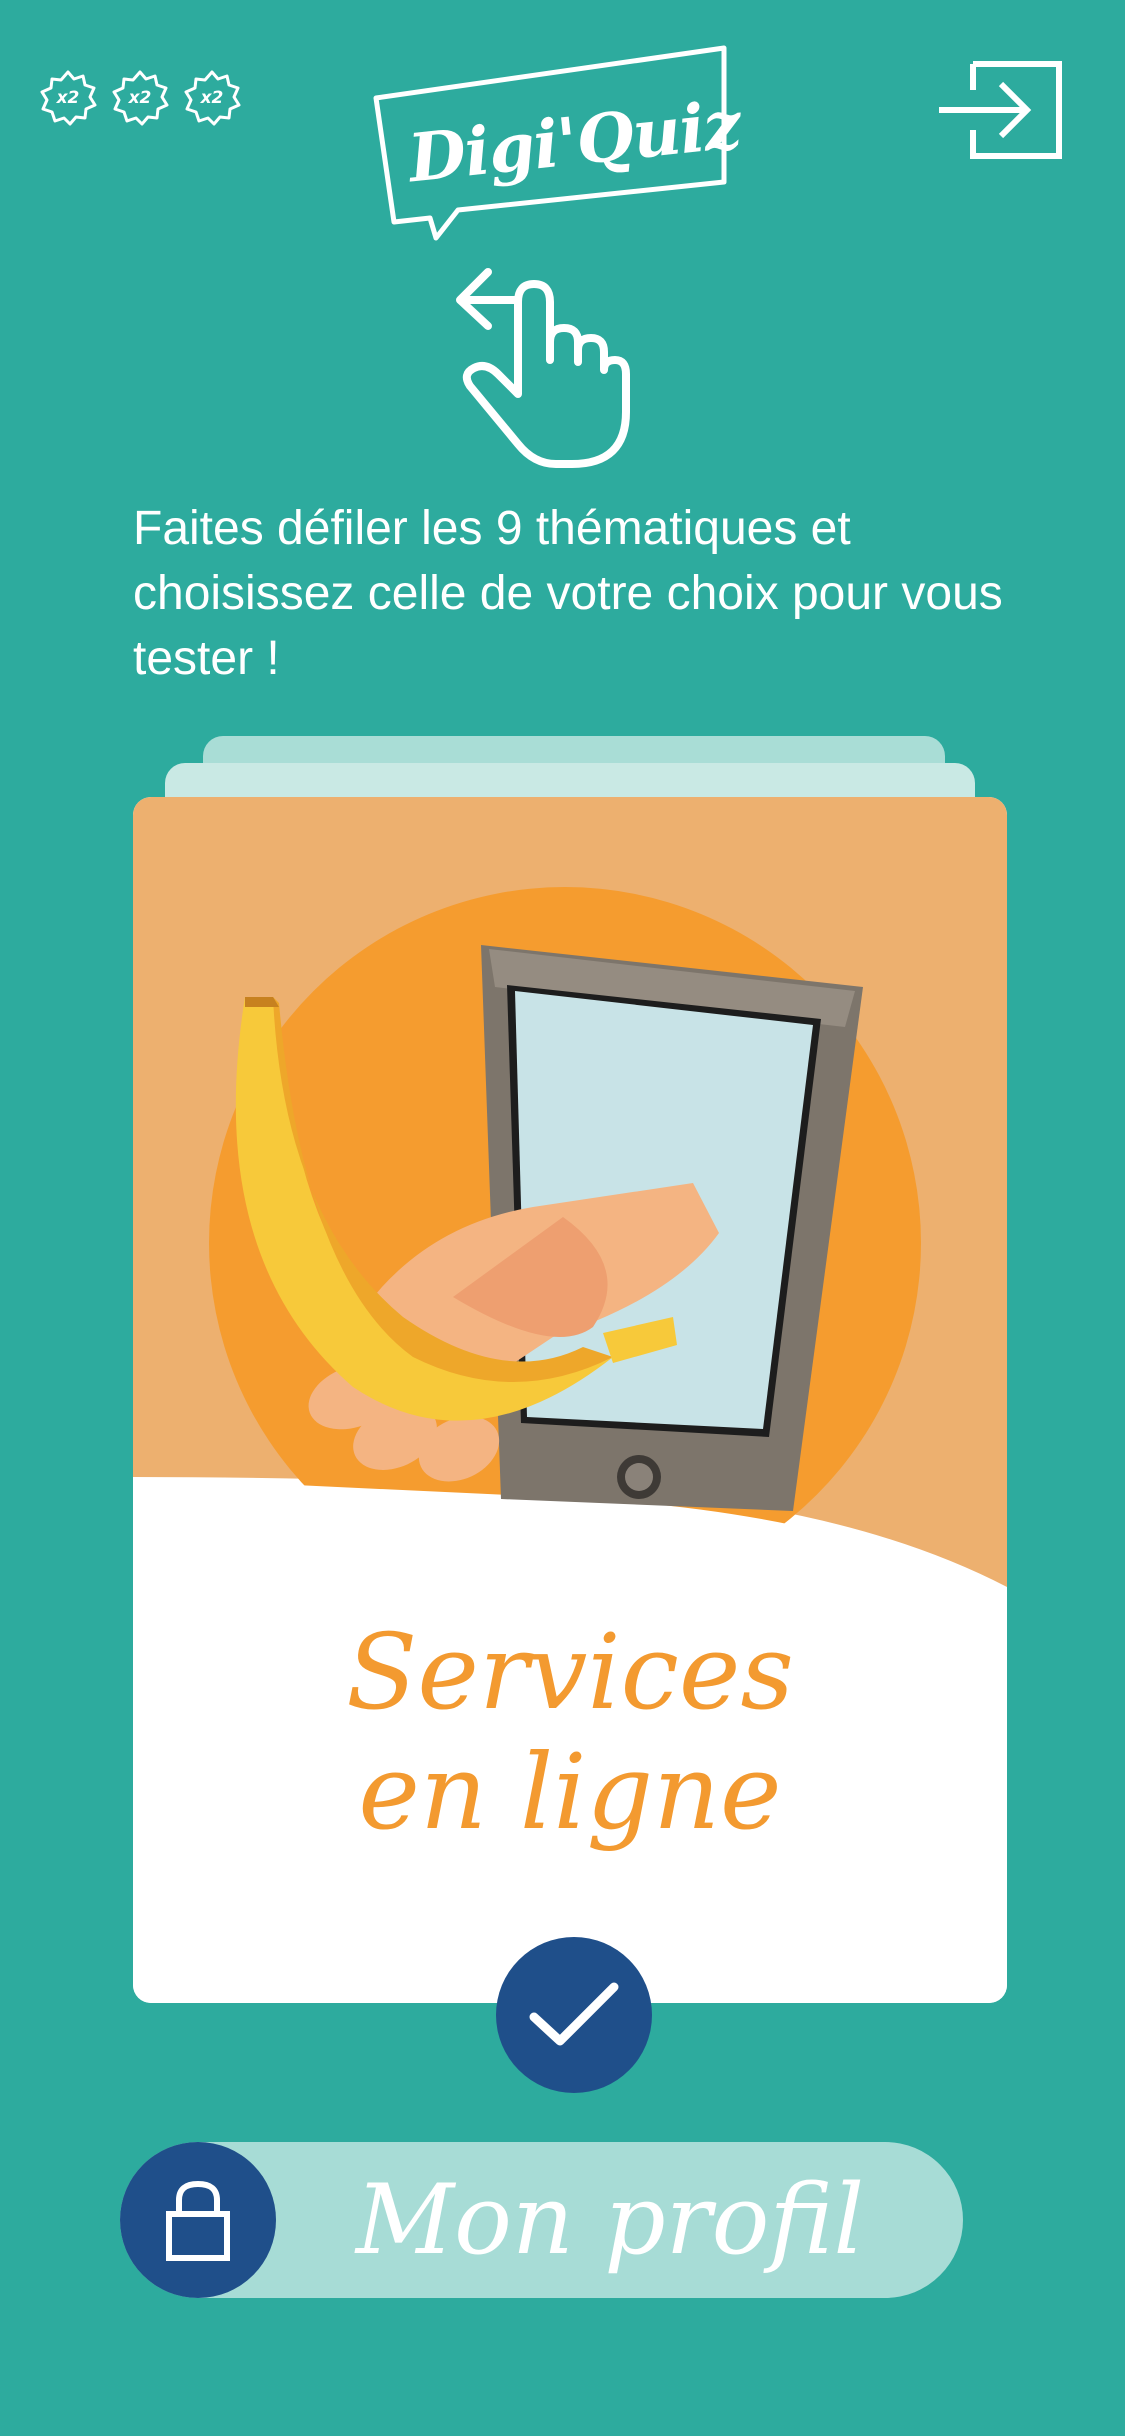 This screenshot has height=2436, width=1125. I want to click on theme-title: Services en ligne, so click(570, 1732).